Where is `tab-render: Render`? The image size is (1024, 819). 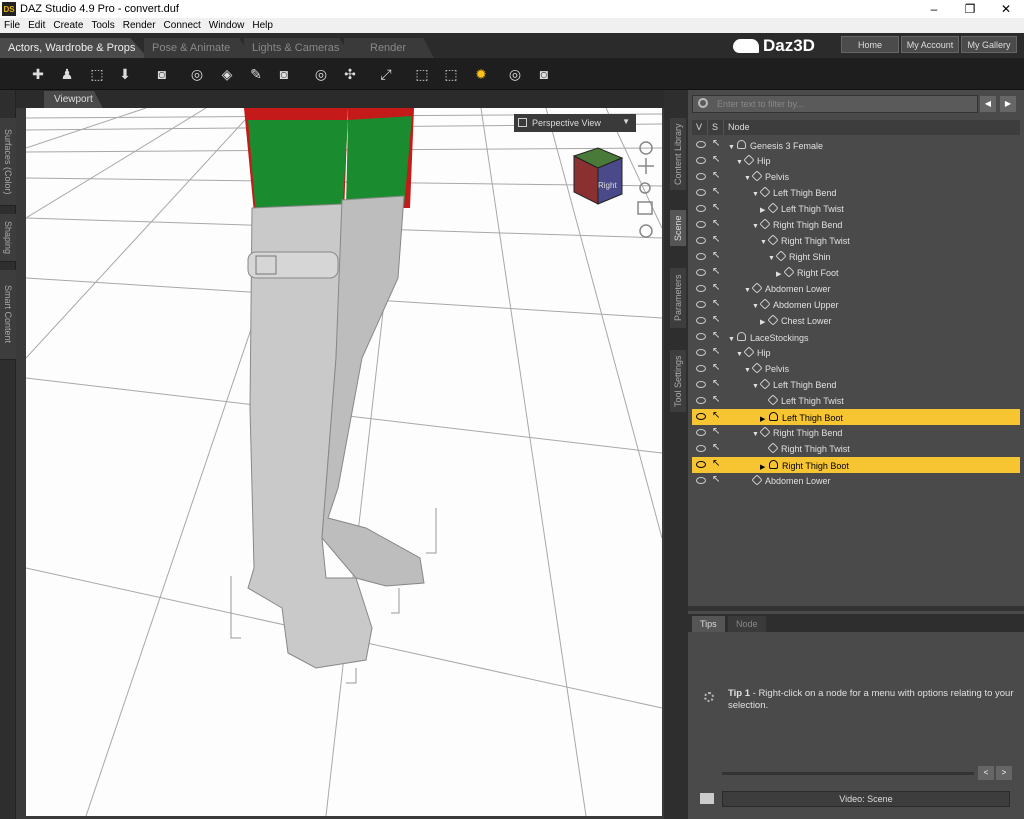
tab-render: Render is located at coordinates (389, 48).